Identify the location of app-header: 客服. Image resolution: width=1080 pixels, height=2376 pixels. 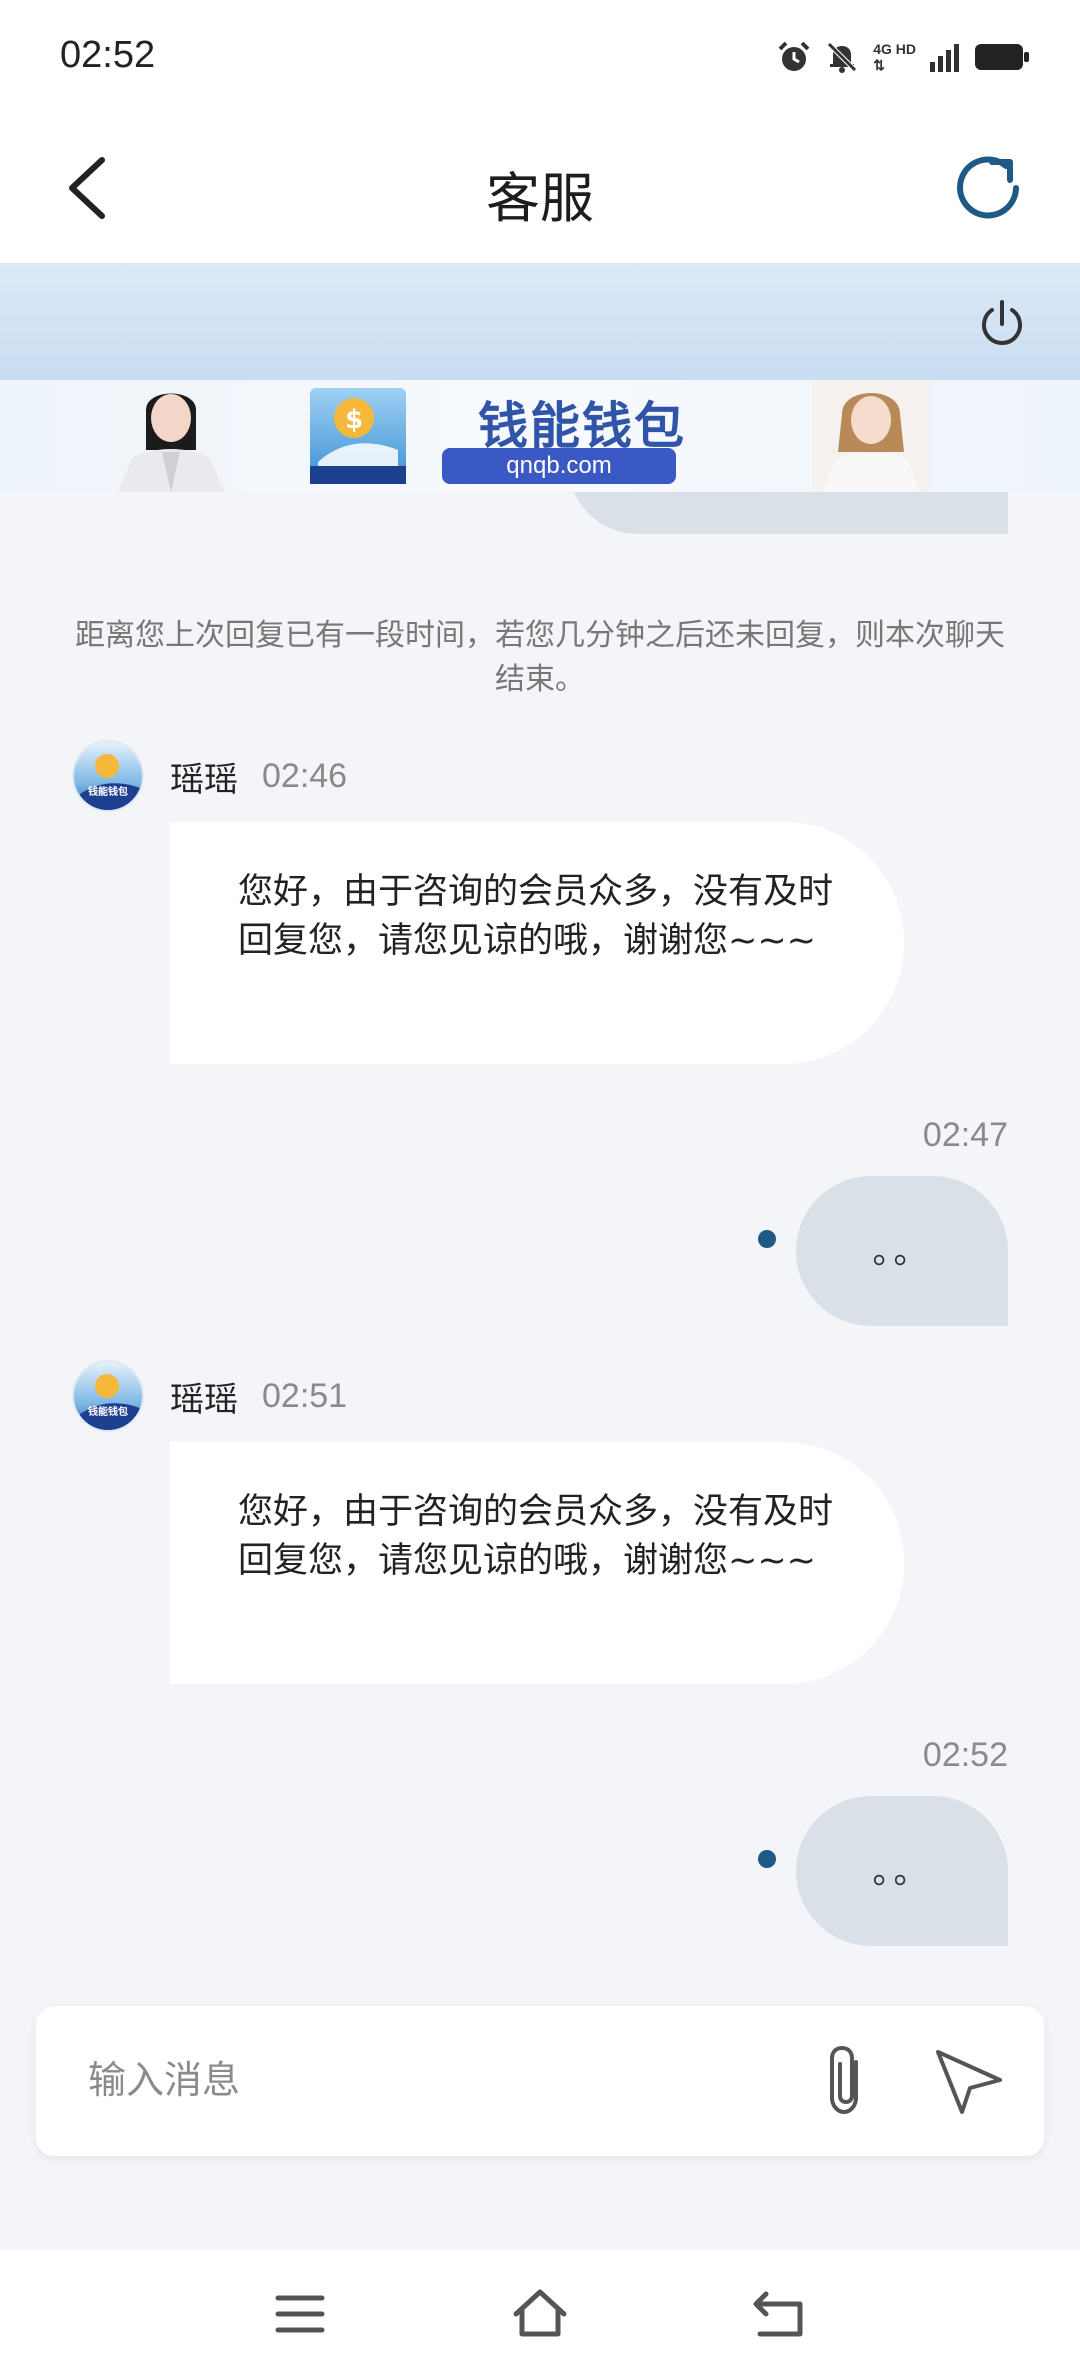
(540, 190).